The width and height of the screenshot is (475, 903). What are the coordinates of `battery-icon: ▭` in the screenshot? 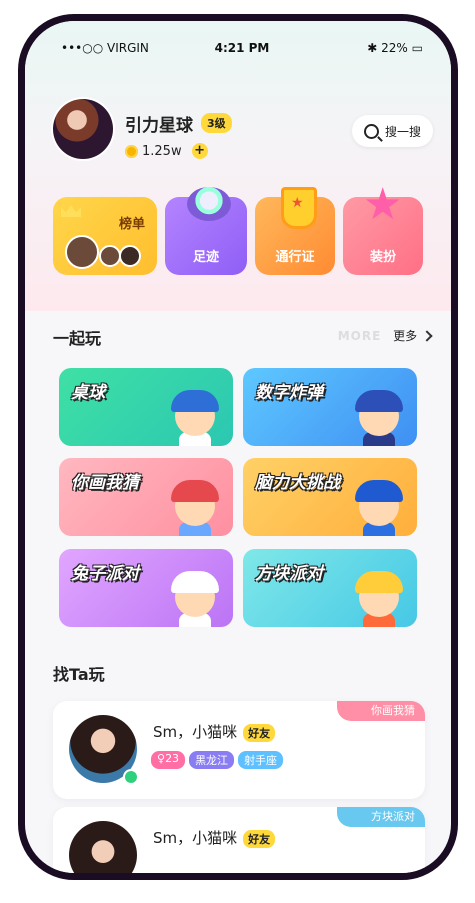 It's located at (417, 48).